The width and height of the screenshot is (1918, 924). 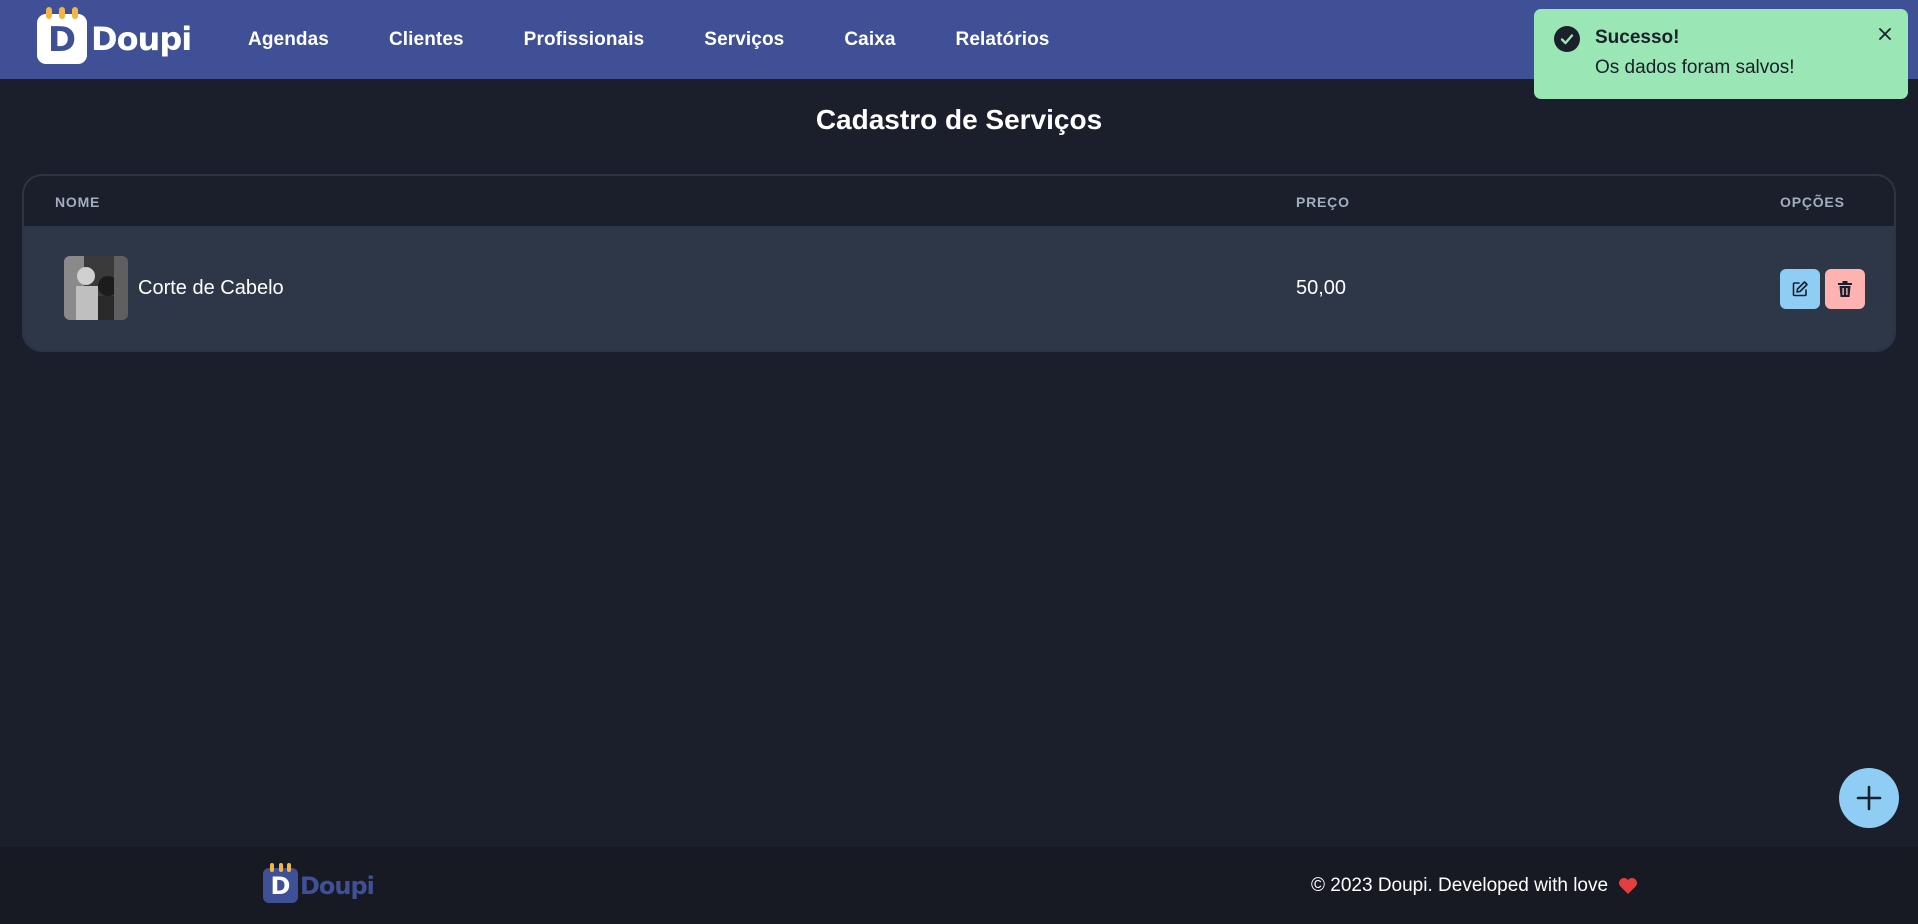 I want to click on brand-name: Doupi, so click(x=141, y=39).